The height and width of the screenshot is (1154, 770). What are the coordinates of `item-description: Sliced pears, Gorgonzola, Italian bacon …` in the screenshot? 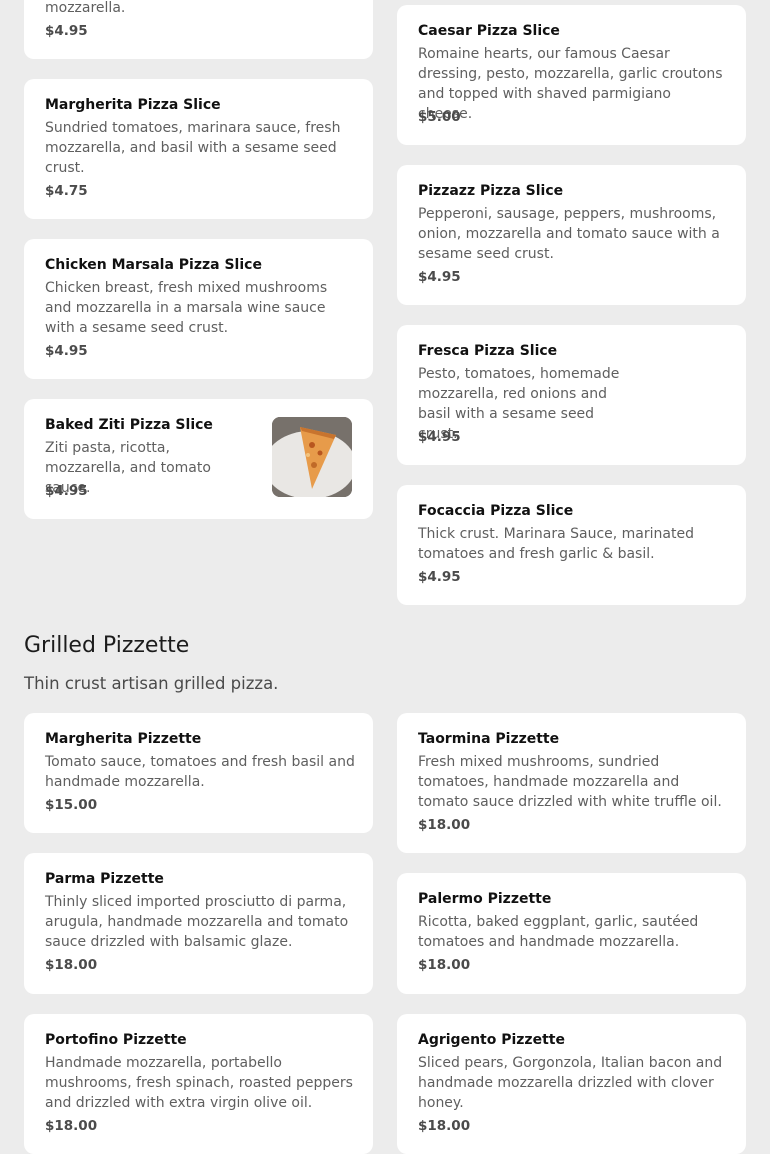 It's located at (570, 1083).